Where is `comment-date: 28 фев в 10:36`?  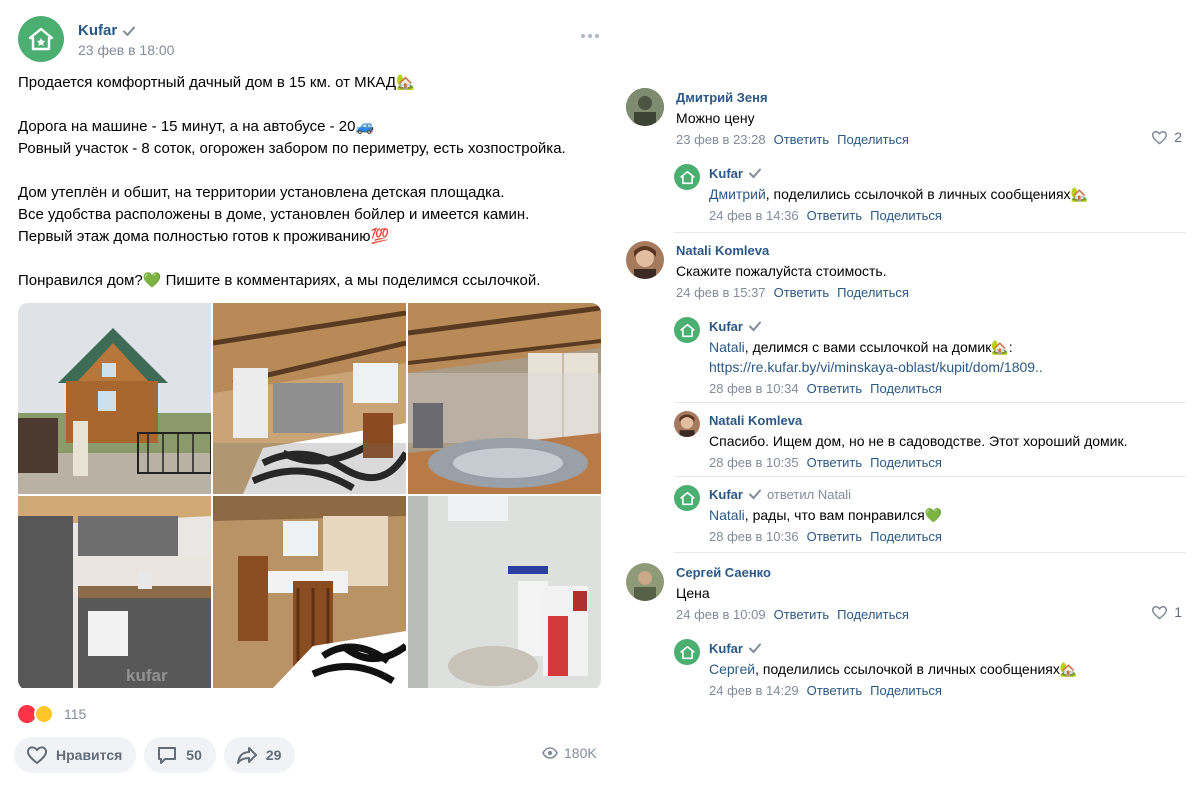
comment-date: 28 фев в 10:36 is located at coordinates (754, 536).